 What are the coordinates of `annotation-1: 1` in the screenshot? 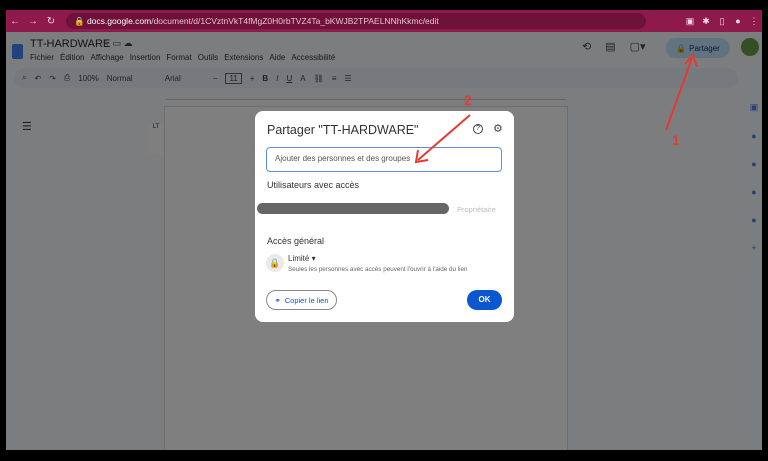 It's located at (676, 140).